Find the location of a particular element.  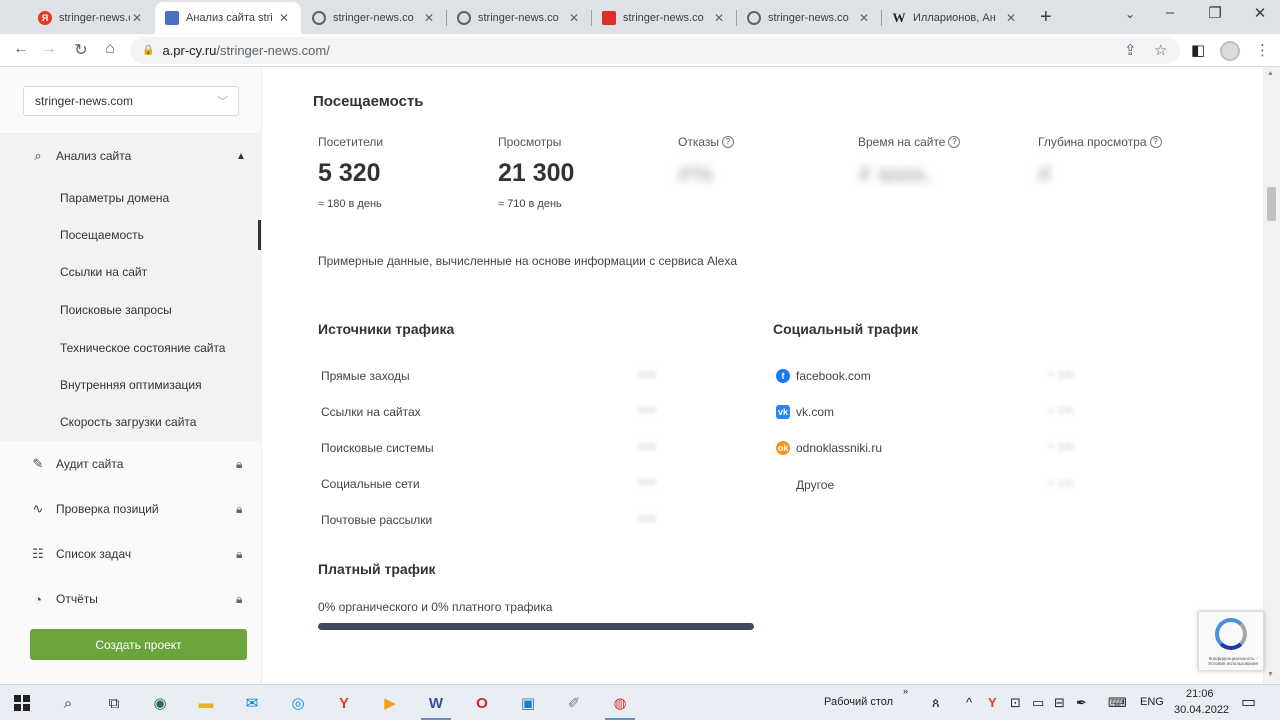

forward-icon: → is located at coordinates (49, 49).